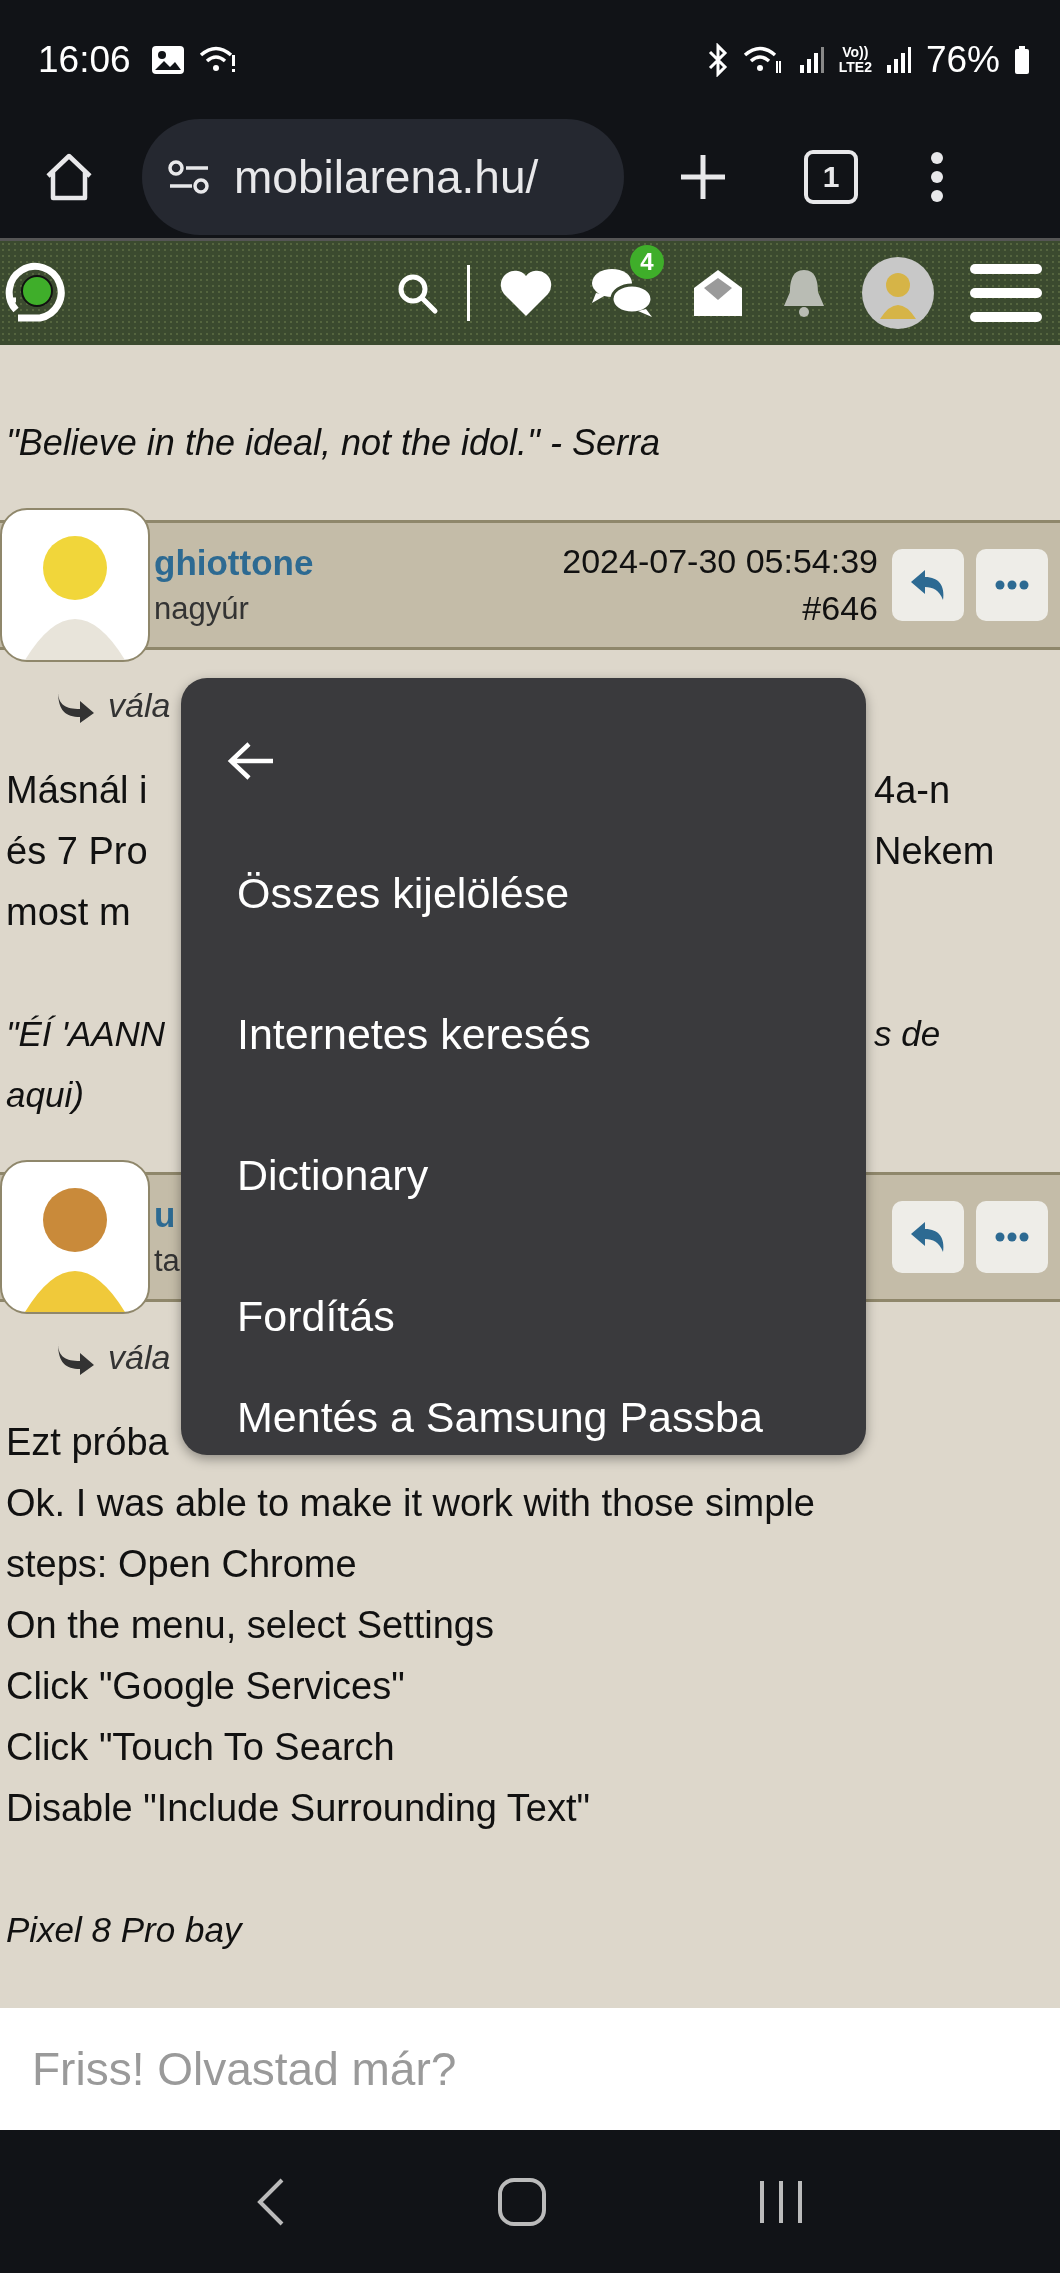 The image size is (1060, 2273). What do you see at coordinates (831, 177) in the screenshot?
I see `tab-count-button: 1` at bounding box center [831, 177].